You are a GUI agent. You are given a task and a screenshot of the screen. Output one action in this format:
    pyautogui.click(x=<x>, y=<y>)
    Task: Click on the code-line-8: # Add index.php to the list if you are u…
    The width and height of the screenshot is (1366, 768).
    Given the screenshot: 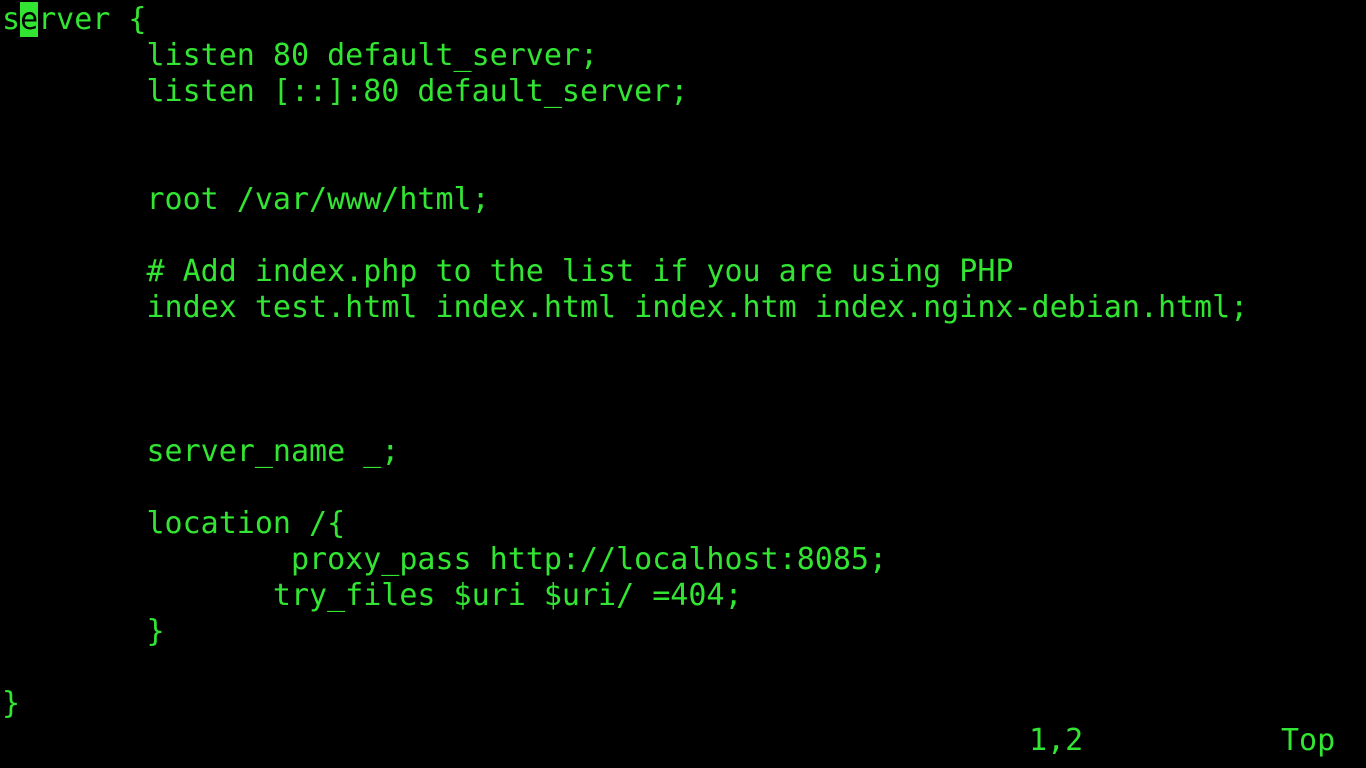 What is the action you would take?
    pyautogui.click(x=507, y=272)
    